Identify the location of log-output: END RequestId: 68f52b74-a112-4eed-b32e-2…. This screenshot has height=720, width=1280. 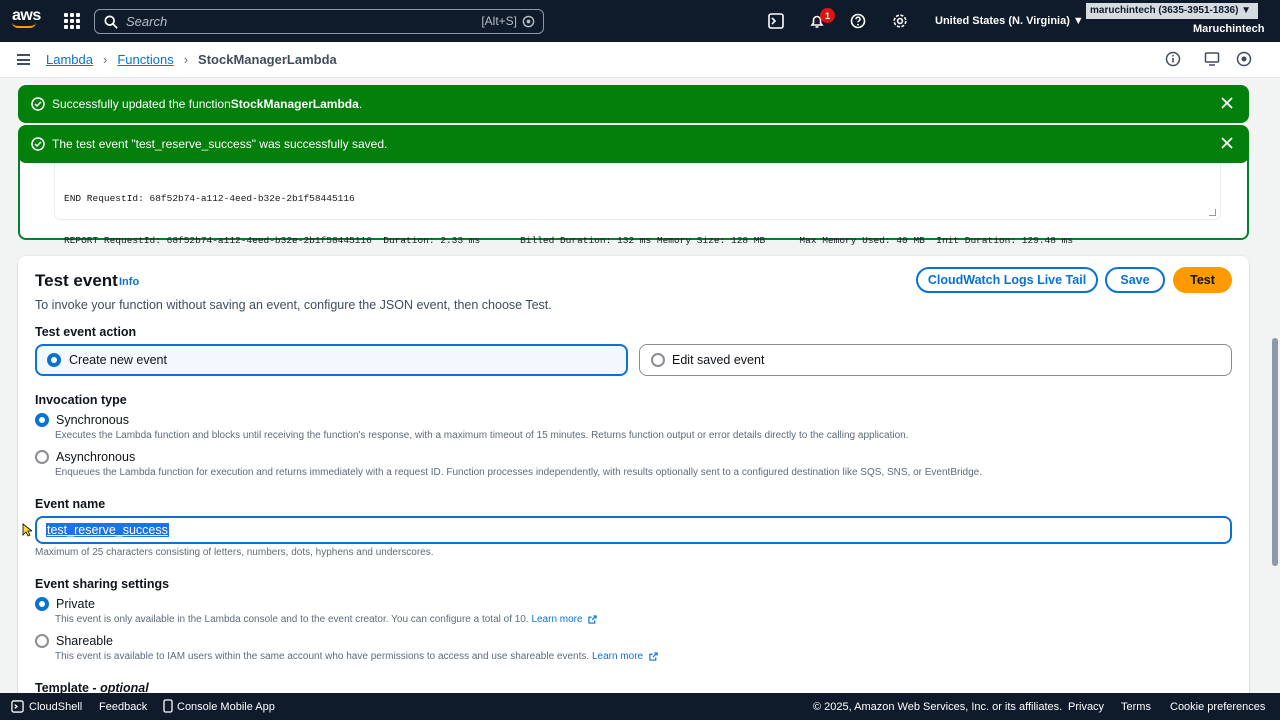
(637, 202).